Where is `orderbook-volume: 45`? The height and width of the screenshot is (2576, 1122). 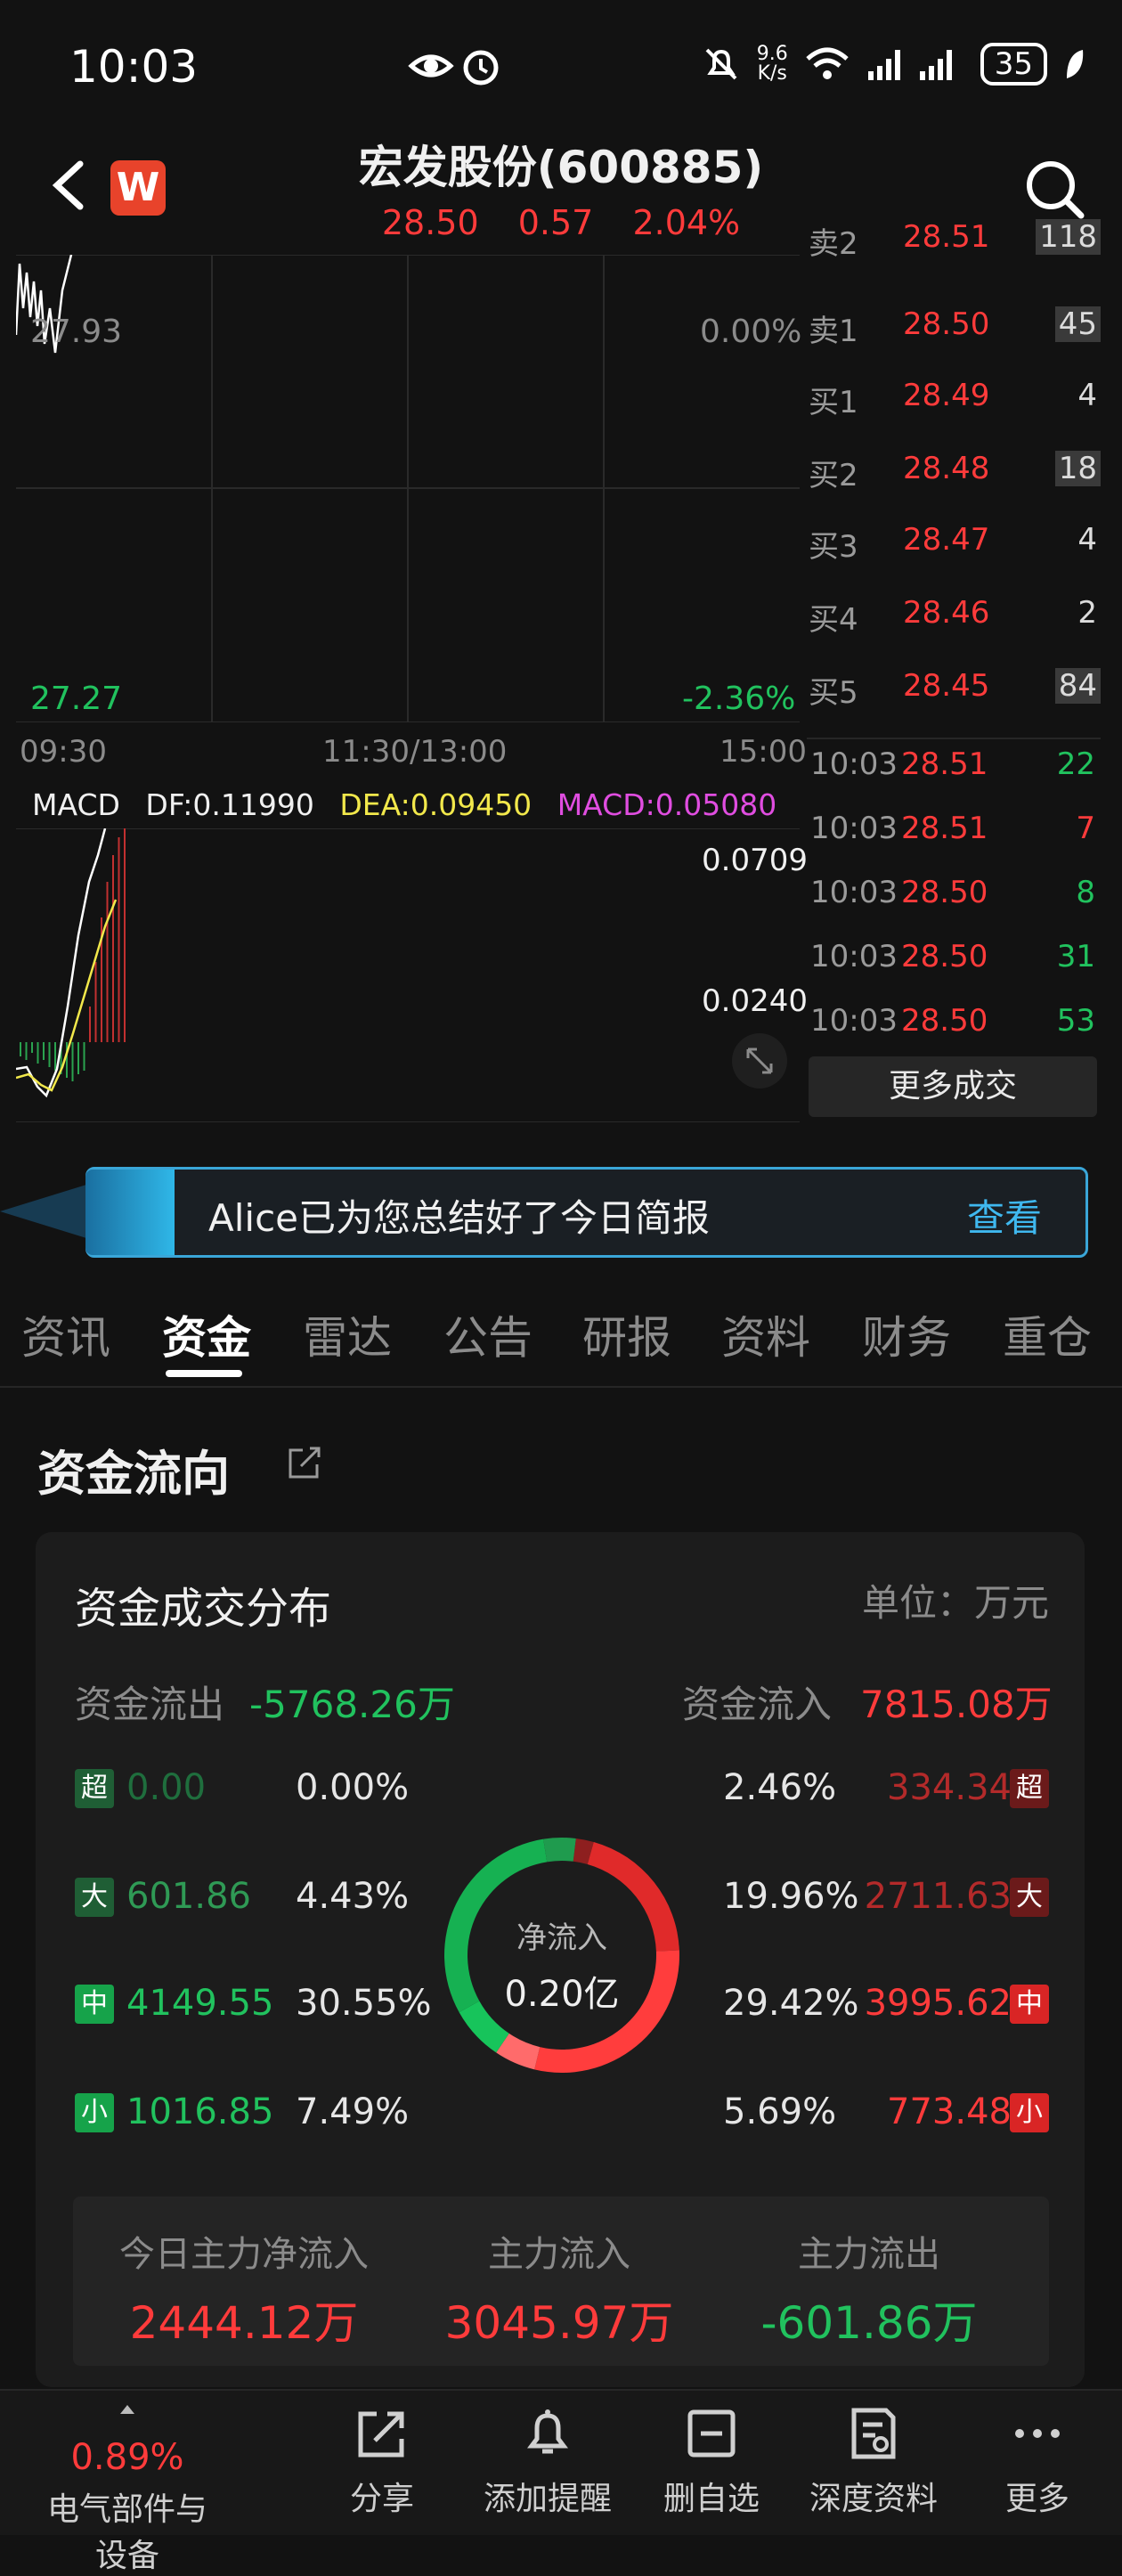
orderbook-volume: 45 is located at coordinates (1077, 324).